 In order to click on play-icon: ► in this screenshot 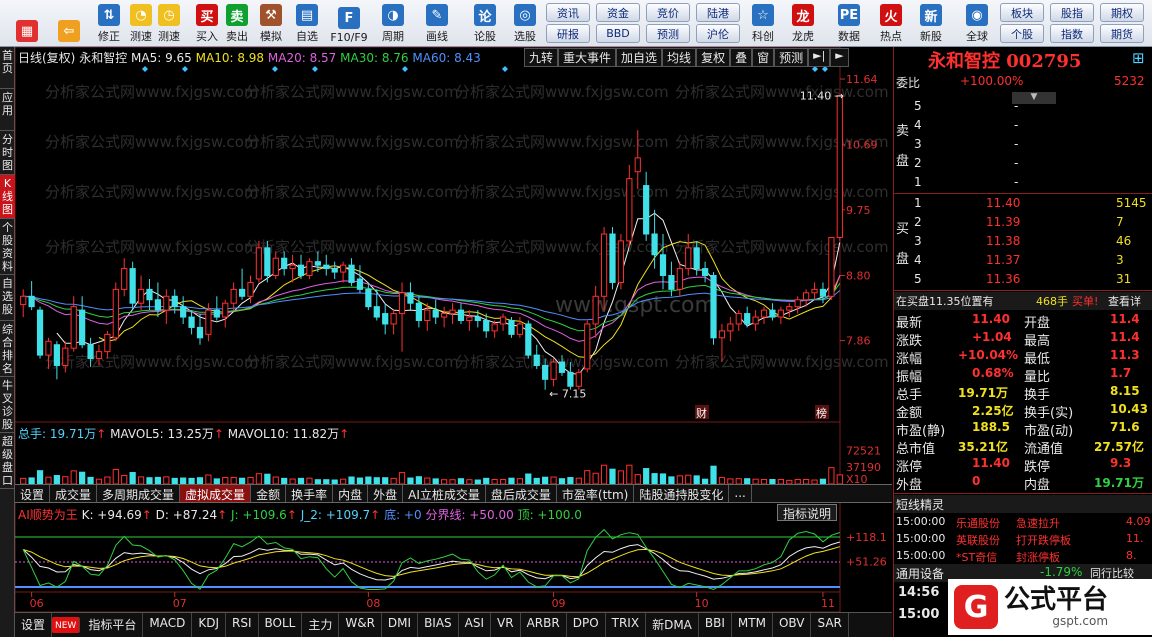, I will do `click(839, 57)`.